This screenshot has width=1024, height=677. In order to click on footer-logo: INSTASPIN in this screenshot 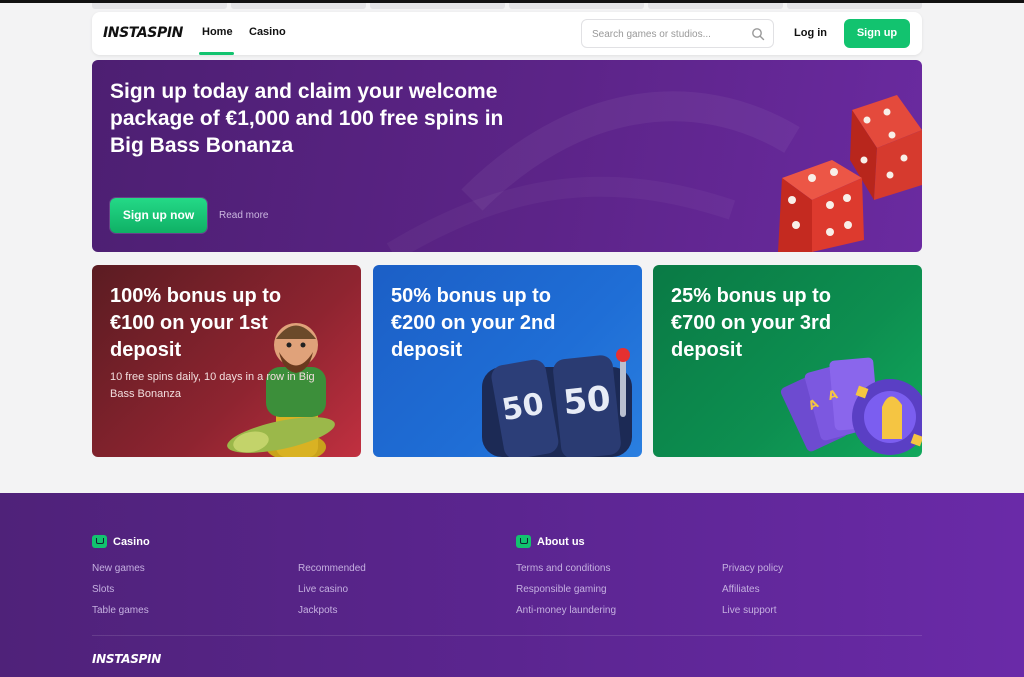, I will do `click(126, 659)`.